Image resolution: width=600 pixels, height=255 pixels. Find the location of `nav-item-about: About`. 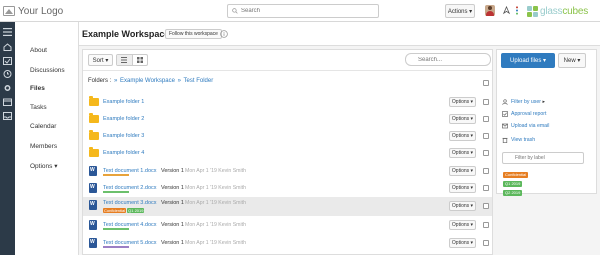

nav-item-about: About is located at coordinates (38, 50).